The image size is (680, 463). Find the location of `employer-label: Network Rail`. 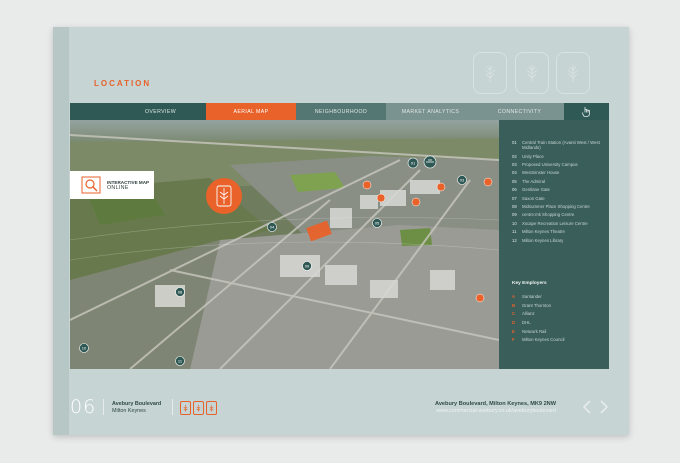

employer-label: Network Rail is located at coordinates (534, 331).